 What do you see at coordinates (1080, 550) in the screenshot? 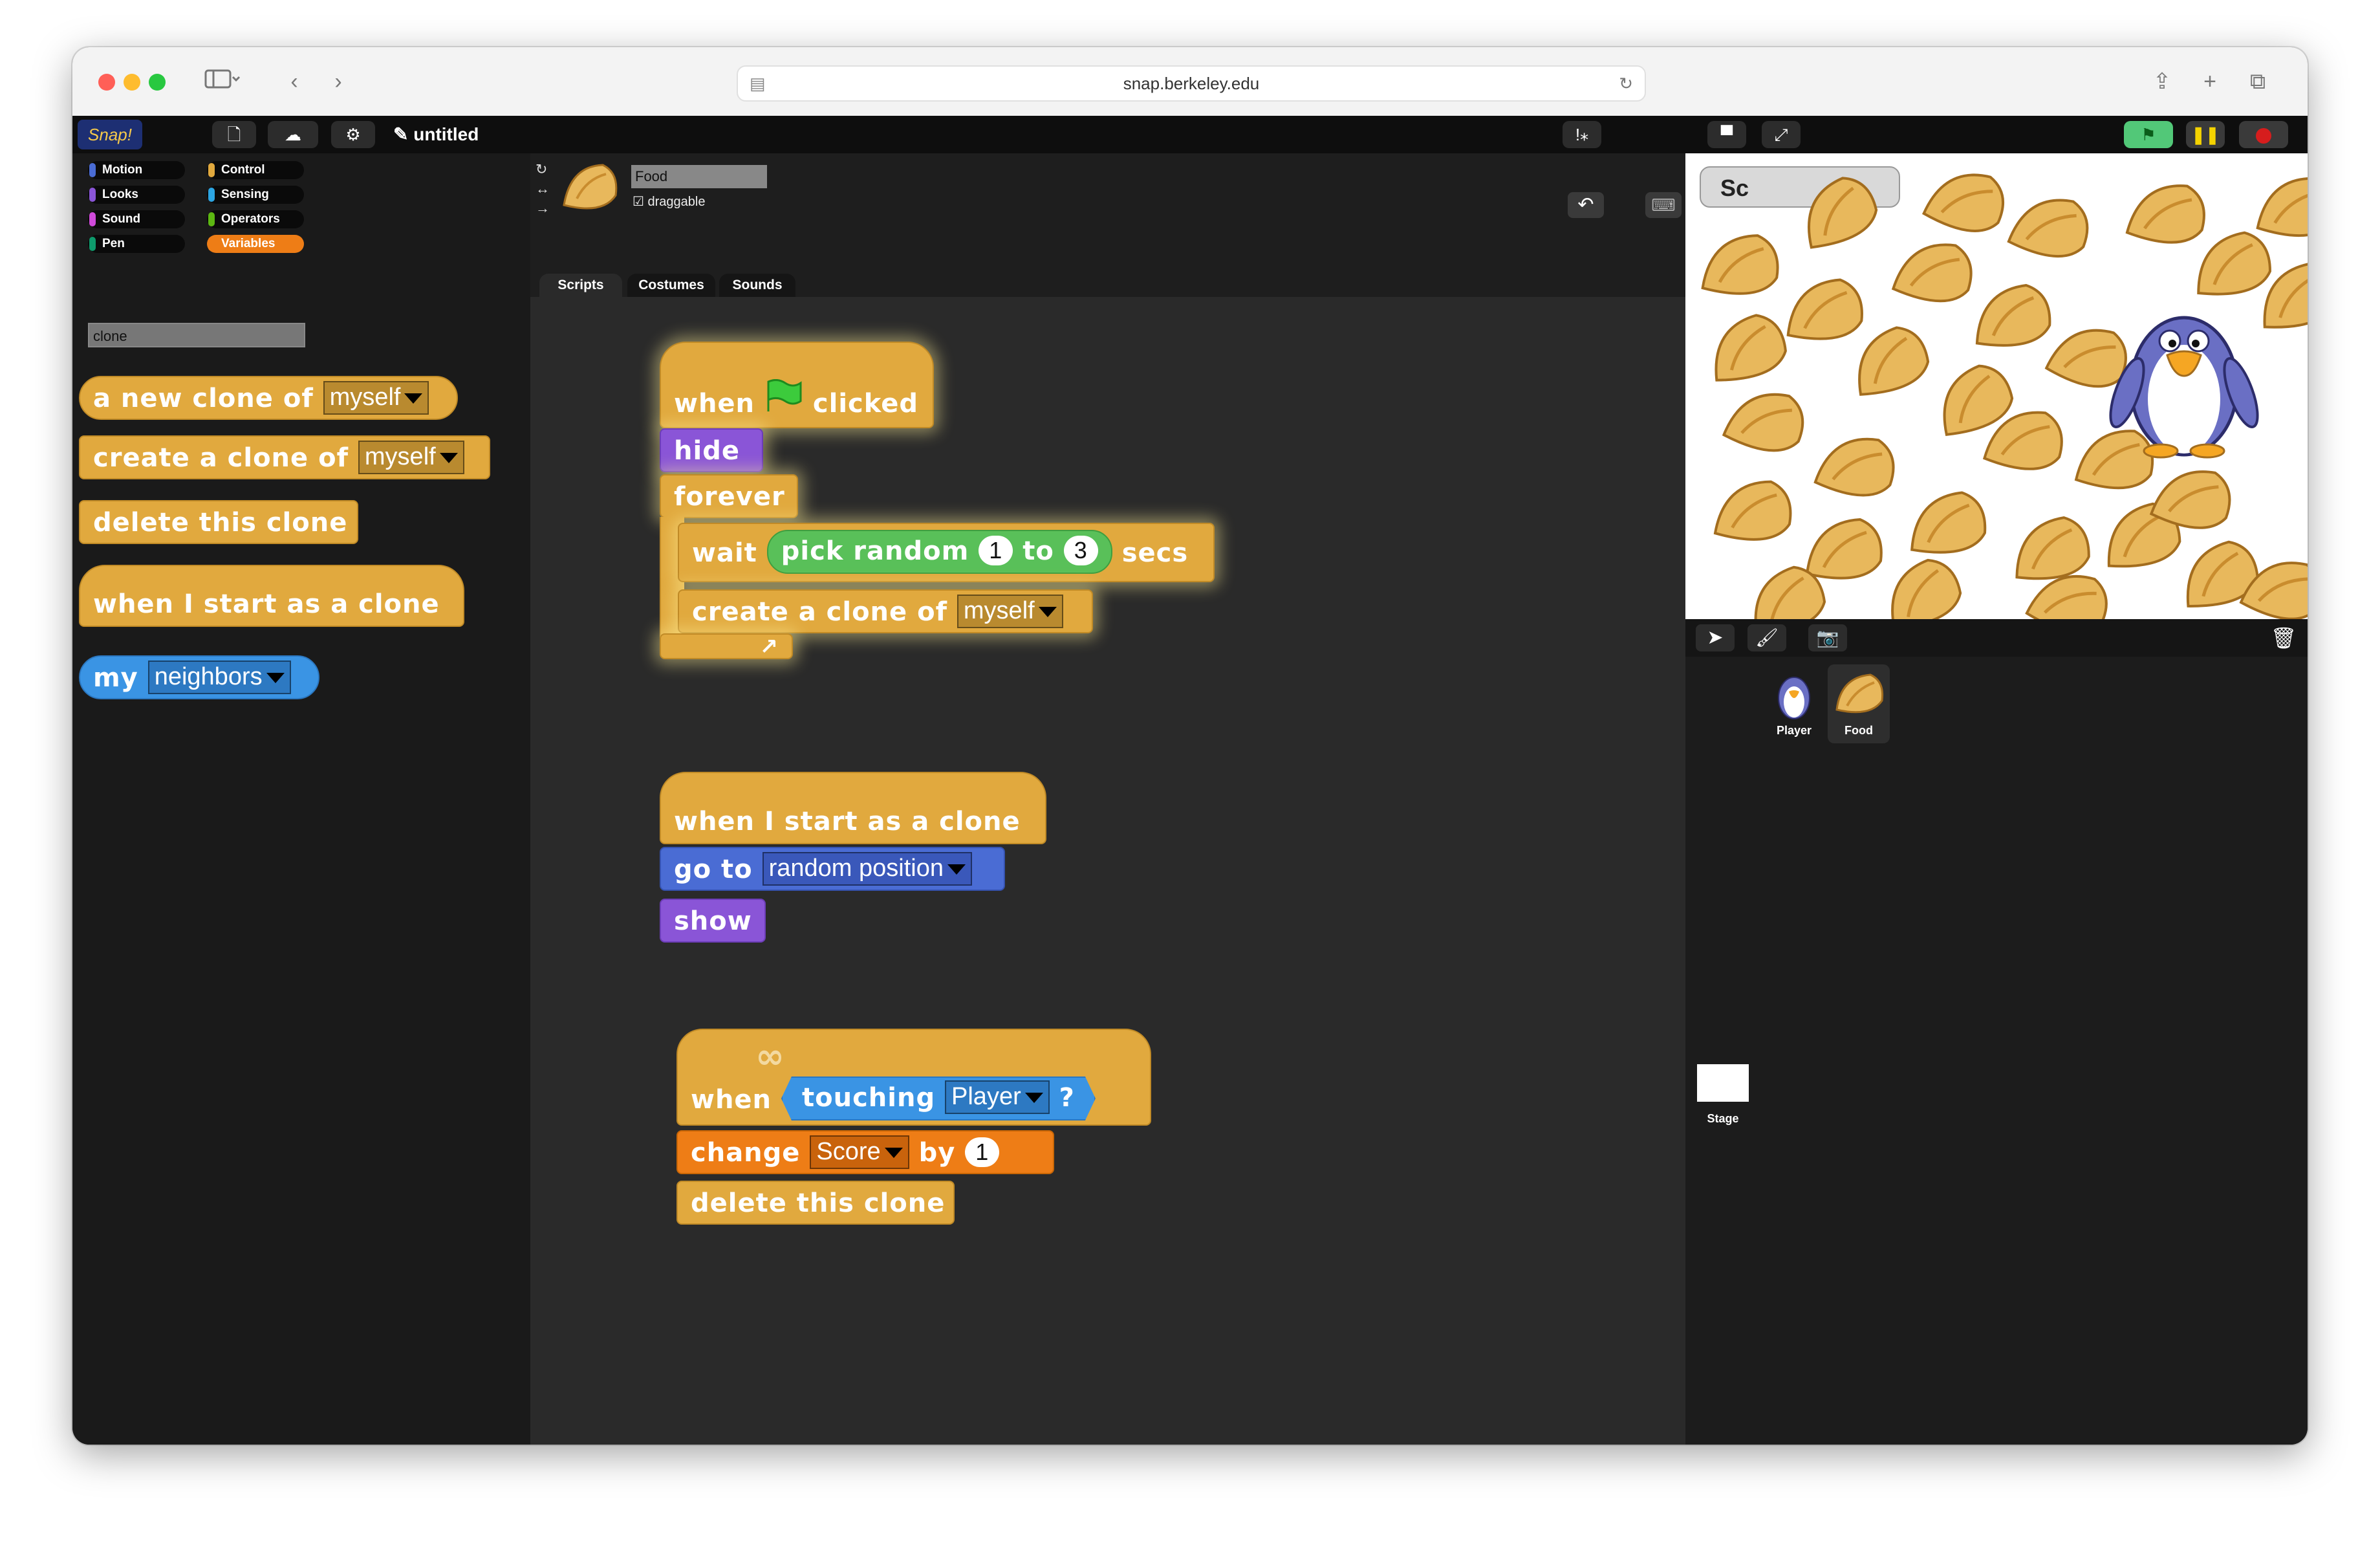
I see `random-to-input: 3` at bounding box center [1080, 550].